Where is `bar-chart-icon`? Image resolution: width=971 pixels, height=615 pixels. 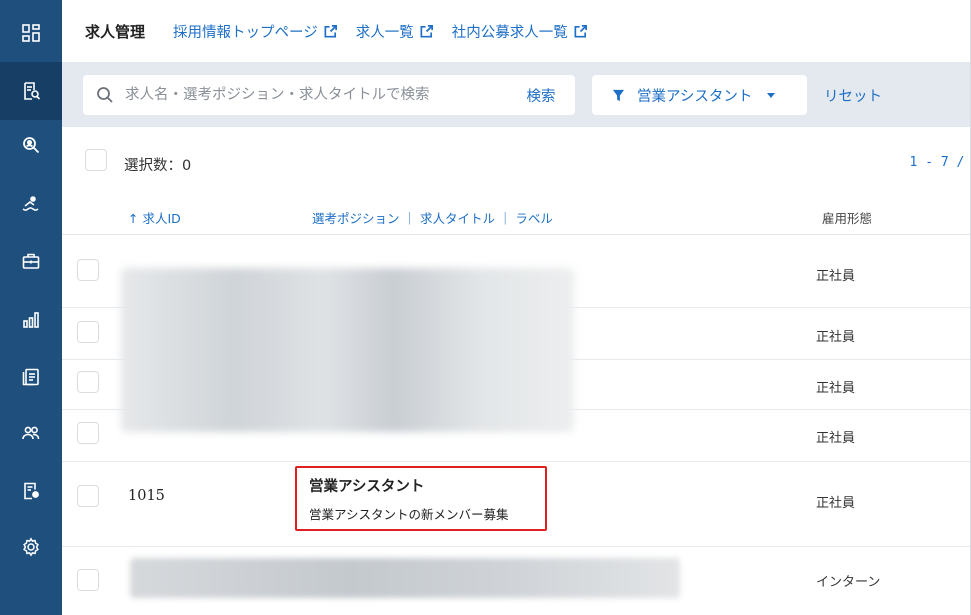 bar-chart-icon is located at coordinates (31, 320).